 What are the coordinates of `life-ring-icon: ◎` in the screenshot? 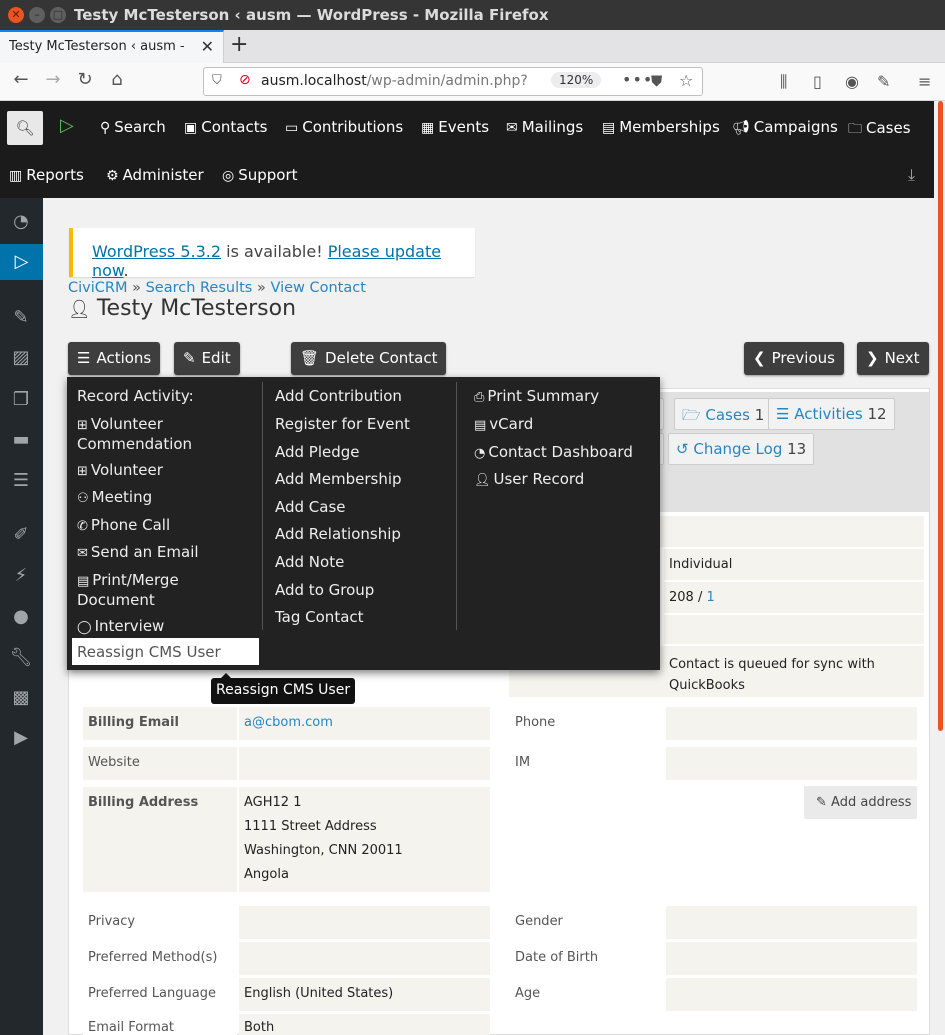 It's located at (228, 176).